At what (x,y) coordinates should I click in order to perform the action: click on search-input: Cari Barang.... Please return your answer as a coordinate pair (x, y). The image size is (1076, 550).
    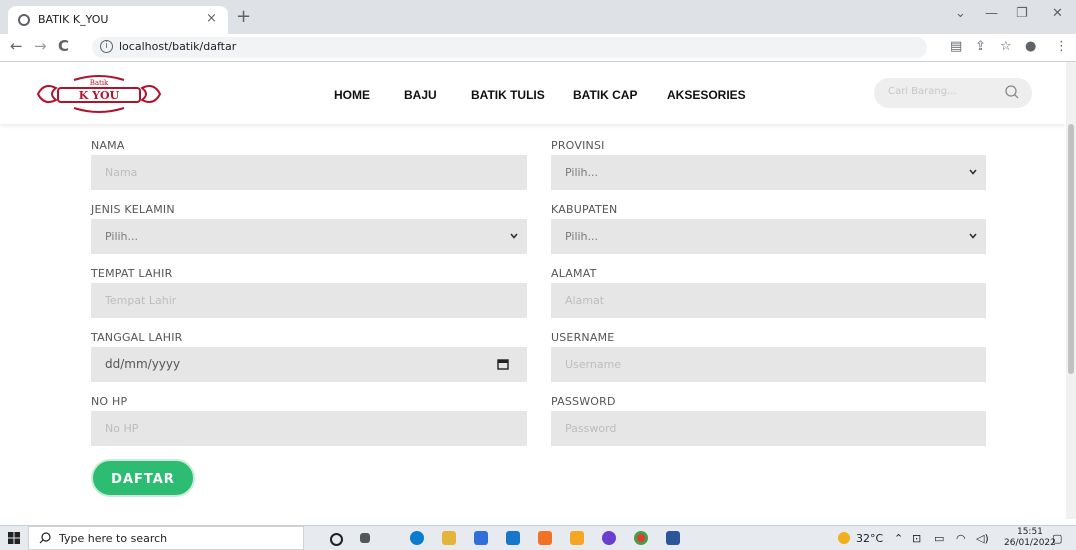
    Looking at the image, I should click on (953, 93).